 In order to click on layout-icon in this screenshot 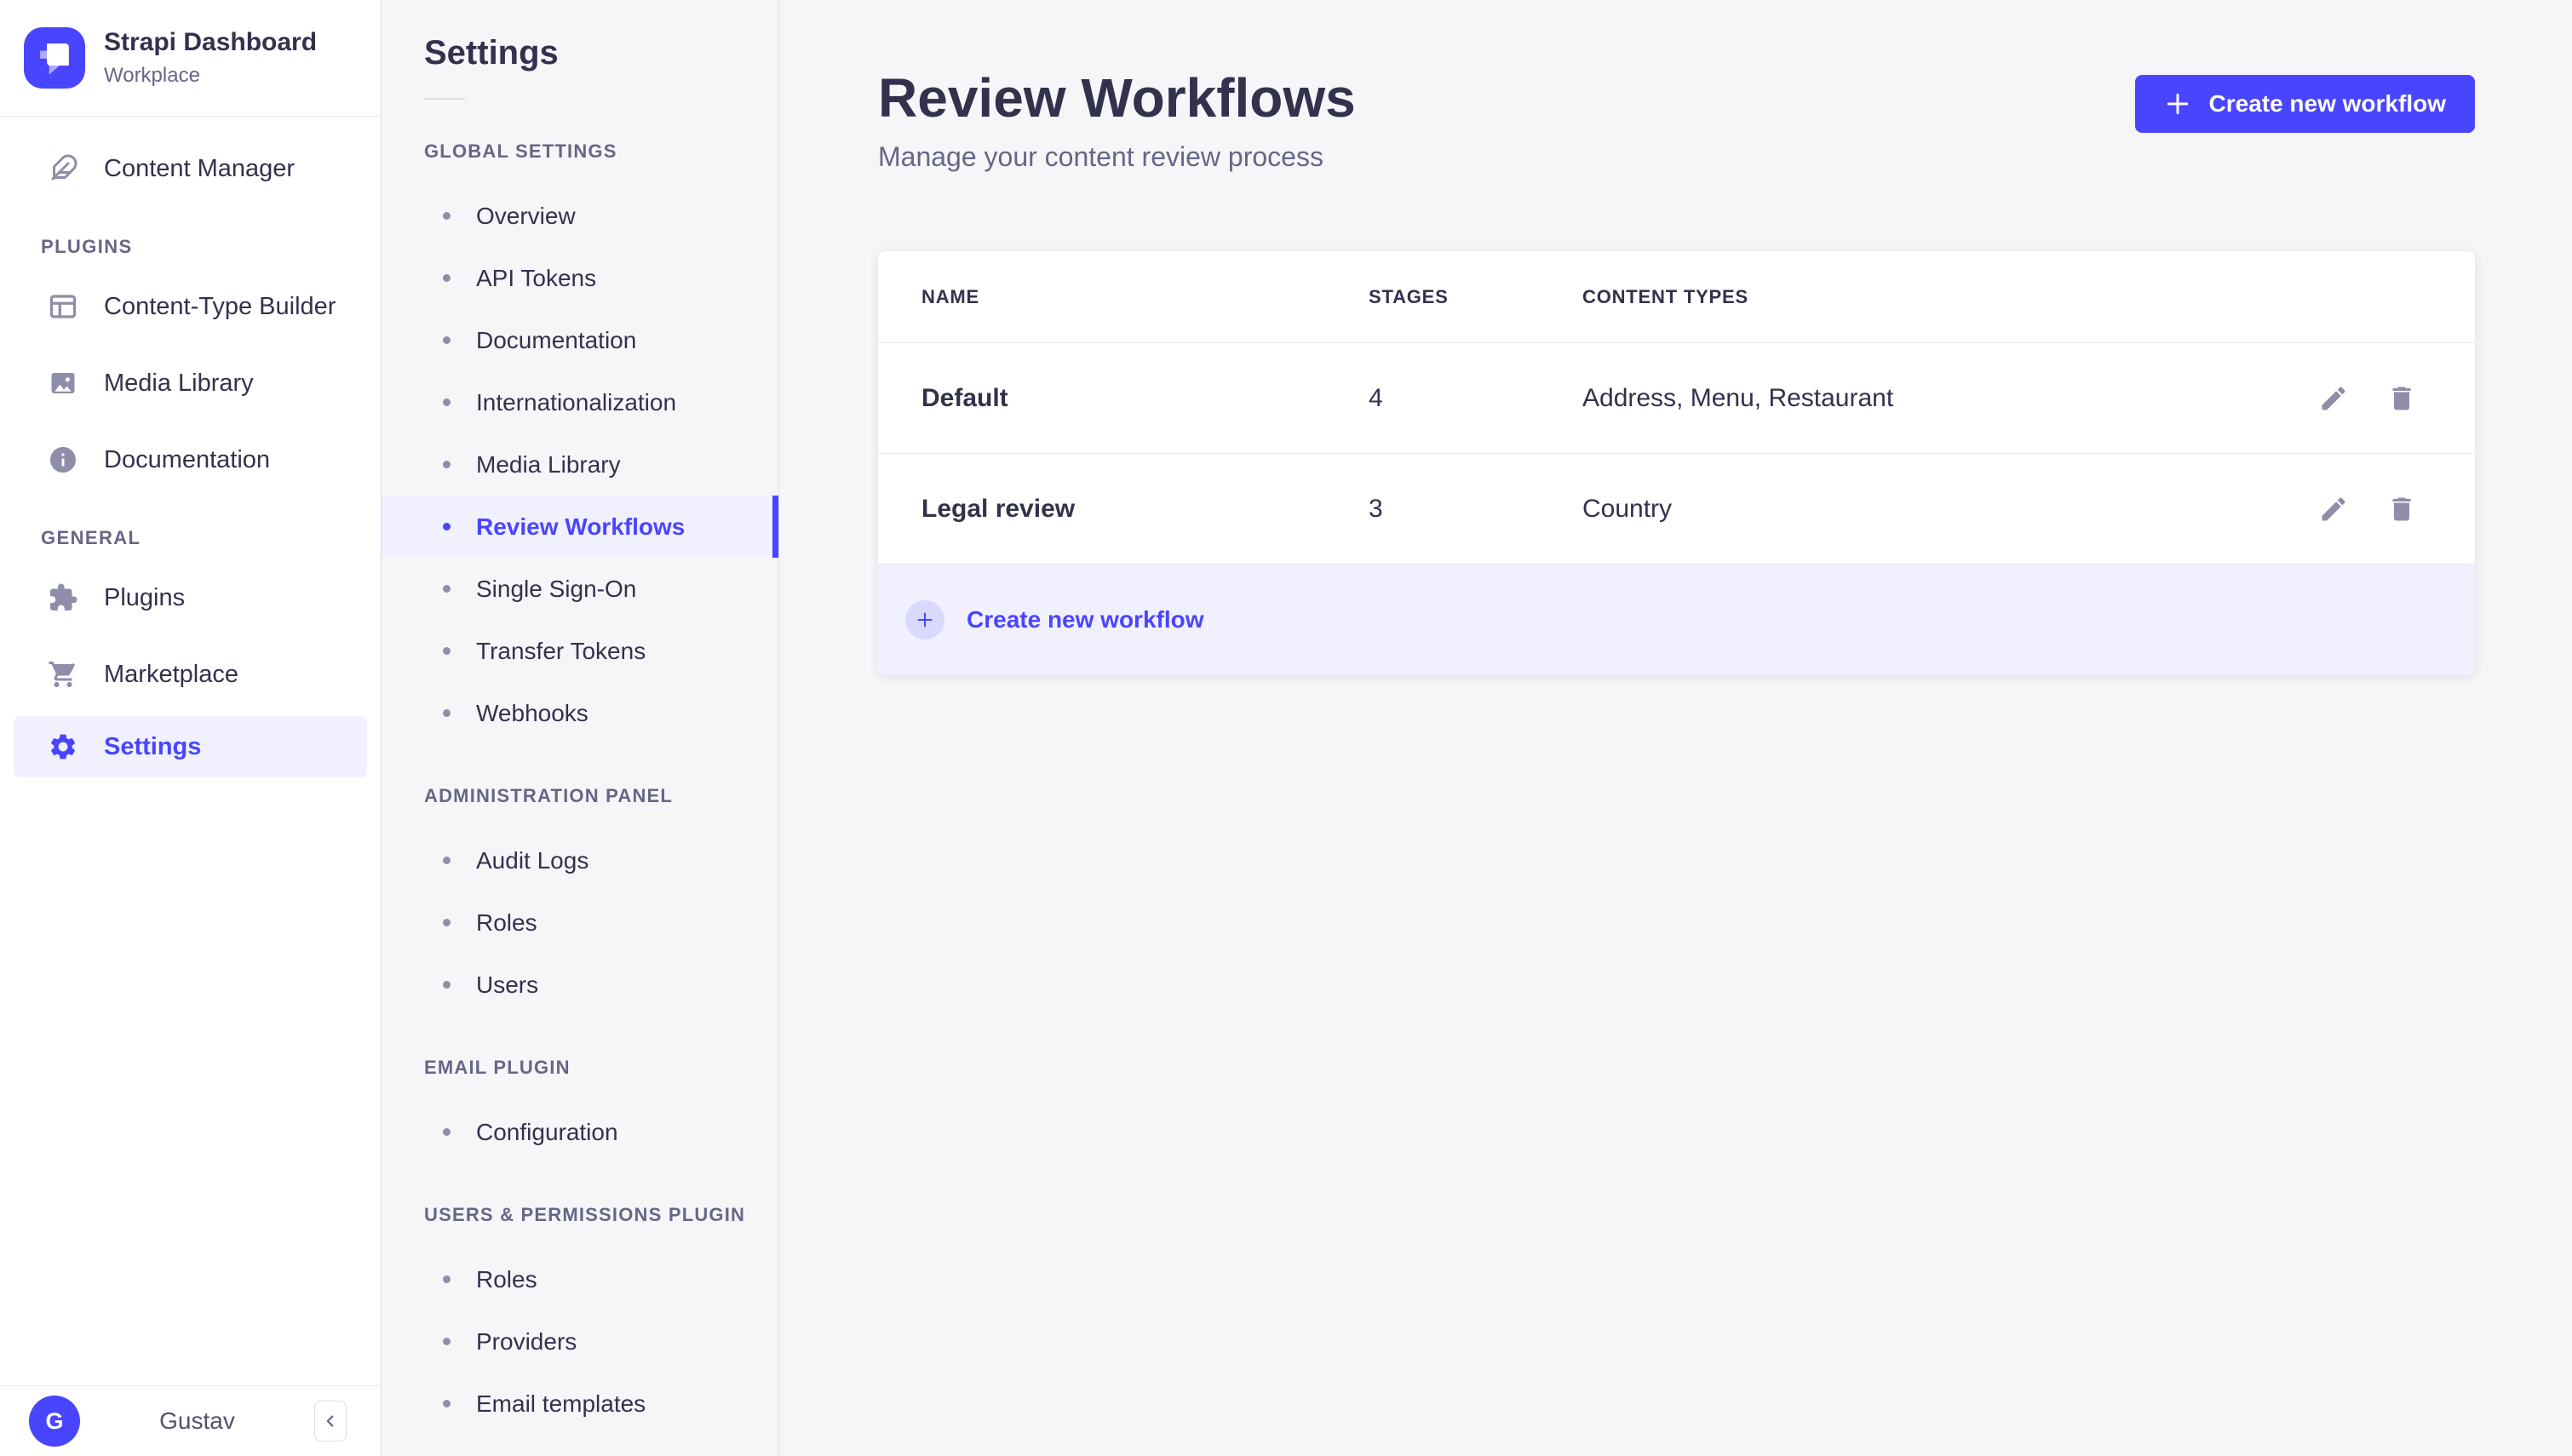, I will do `click(63, 306)`.